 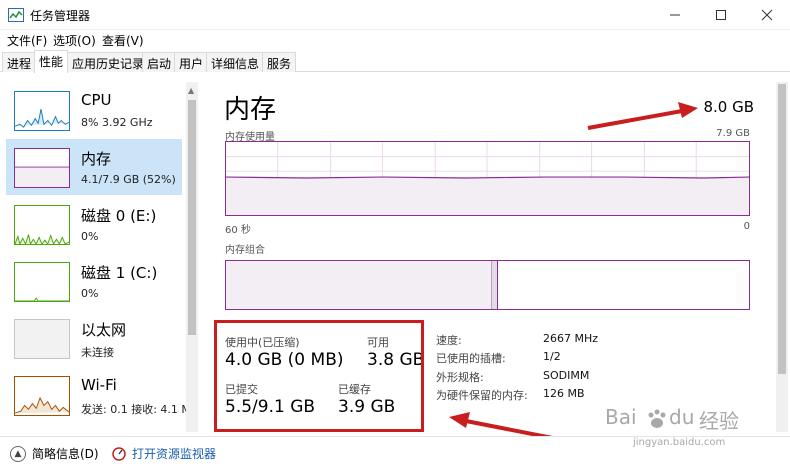 I want to click on maximize-icon, so click(x=721, y=15).